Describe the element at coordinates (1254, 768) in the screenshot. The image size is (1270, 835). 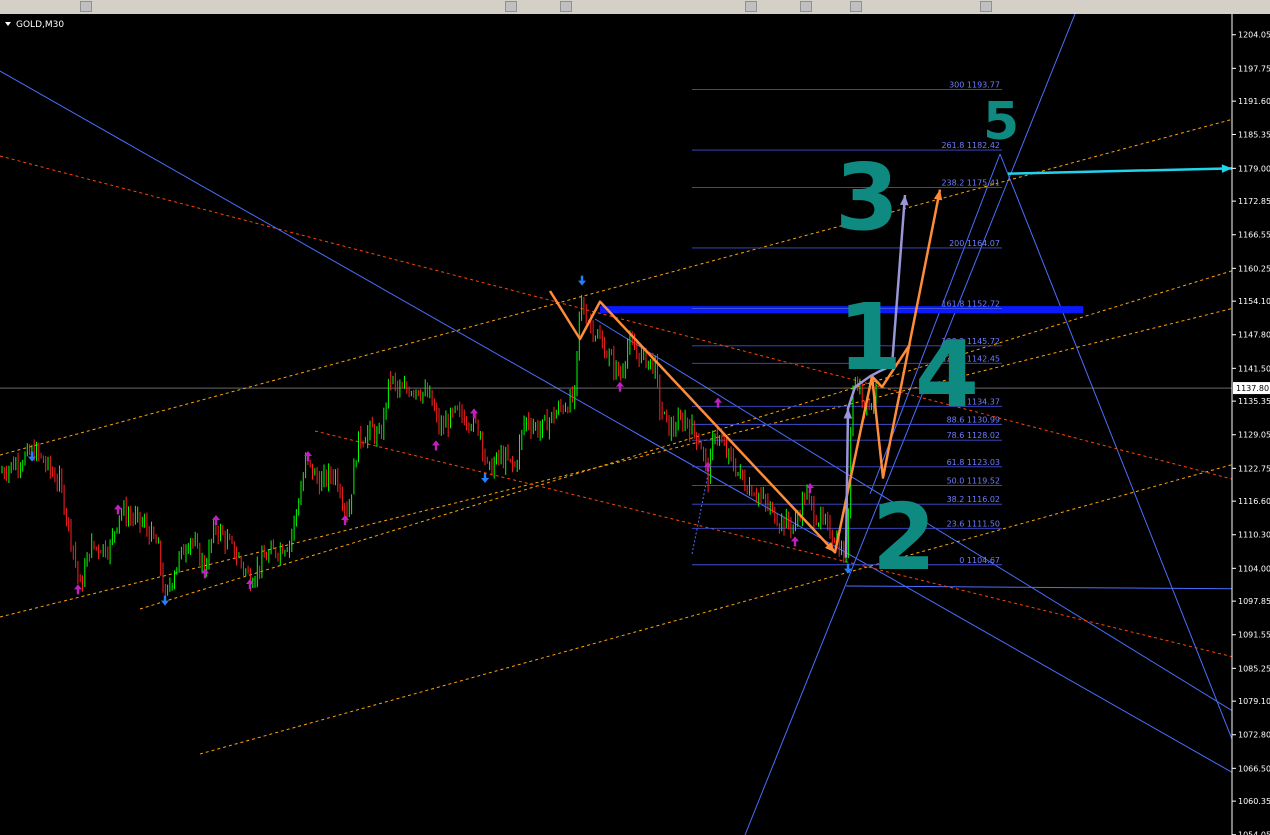
I see `price-tick-label: 1066.50` at that location.